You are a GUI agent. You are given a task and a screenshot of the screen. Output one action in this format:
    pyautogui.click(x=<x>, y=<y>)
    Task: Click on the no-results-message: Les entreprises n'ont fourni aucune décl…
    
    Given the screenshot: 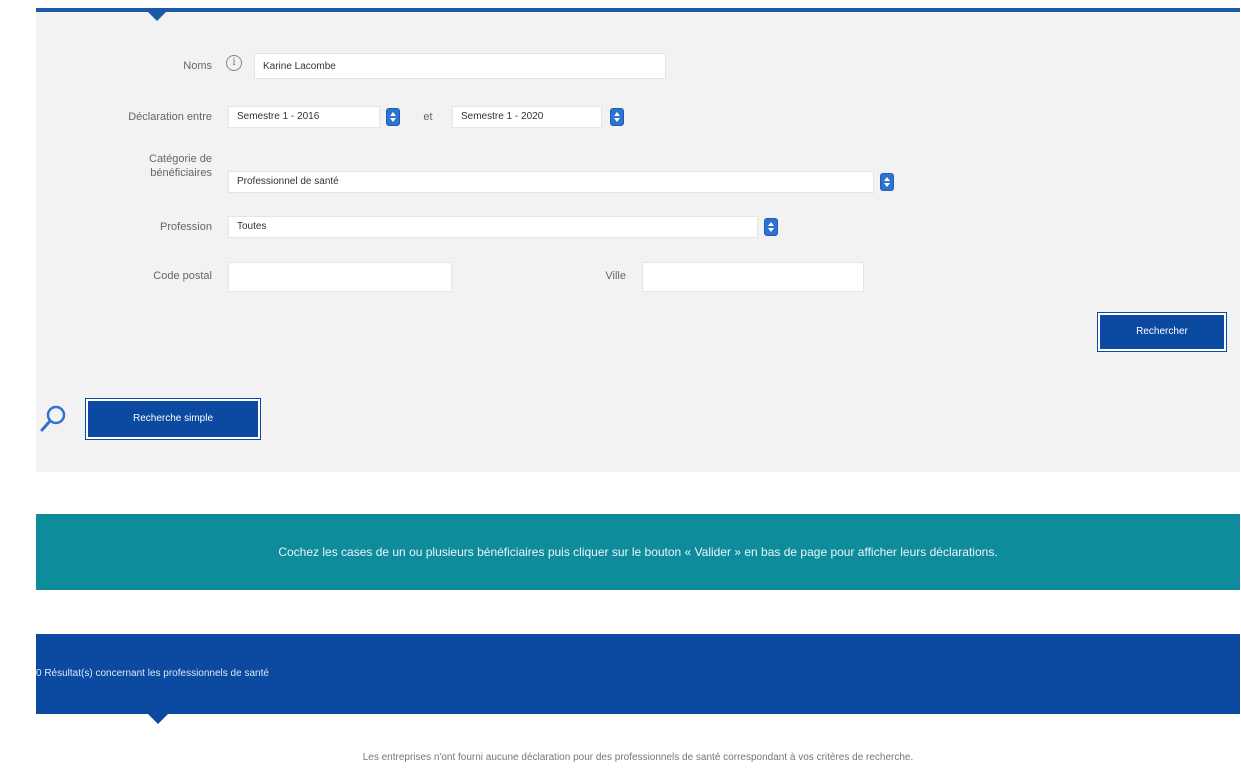 What is the action you would take?
    pyautogui.click(x=638, y=757)
    